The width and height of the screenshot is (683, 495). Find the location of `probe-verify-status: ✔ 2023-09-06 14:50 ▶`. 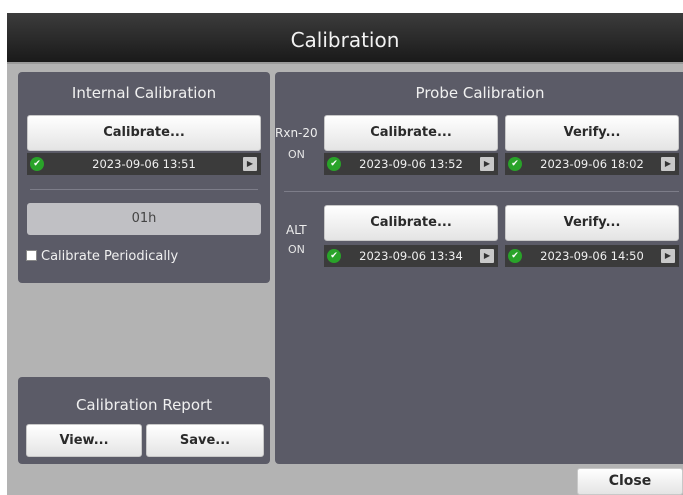

probe-verify-status: ✔ 2023-09-06 14:50 ▶ is located at coordinates (592, 256).